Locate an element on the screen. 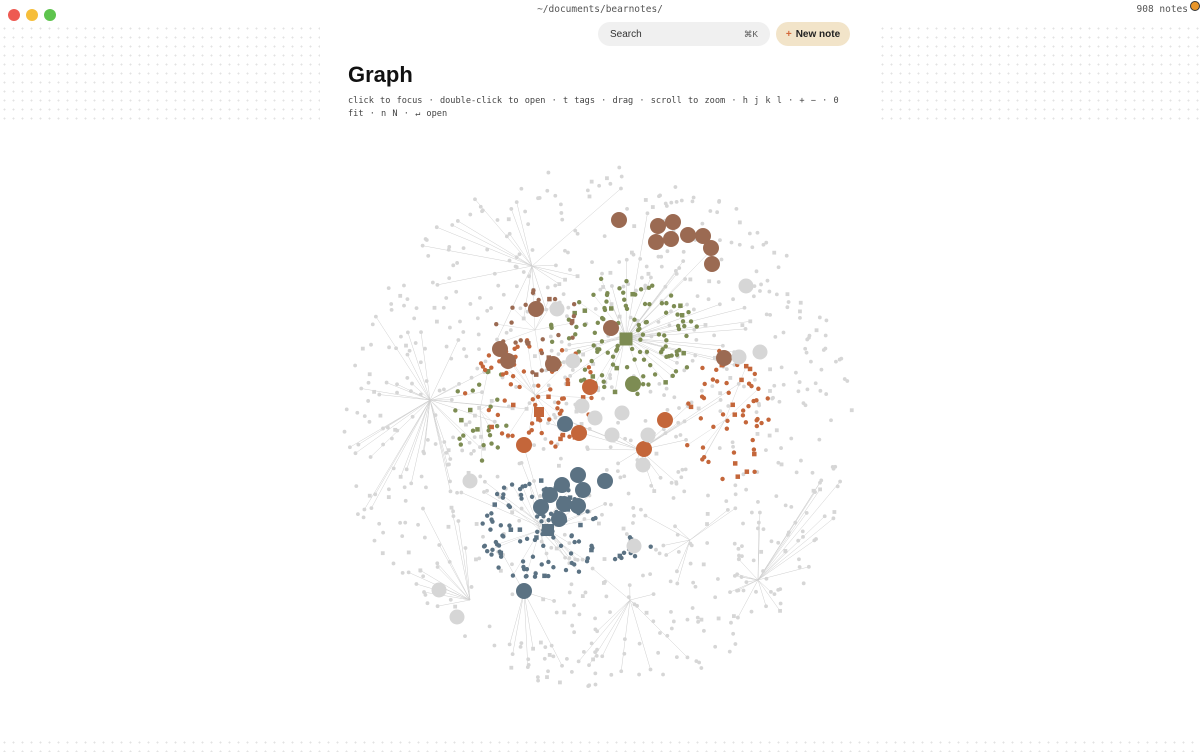  brown-hub-node is located at coordinates (671, 239).